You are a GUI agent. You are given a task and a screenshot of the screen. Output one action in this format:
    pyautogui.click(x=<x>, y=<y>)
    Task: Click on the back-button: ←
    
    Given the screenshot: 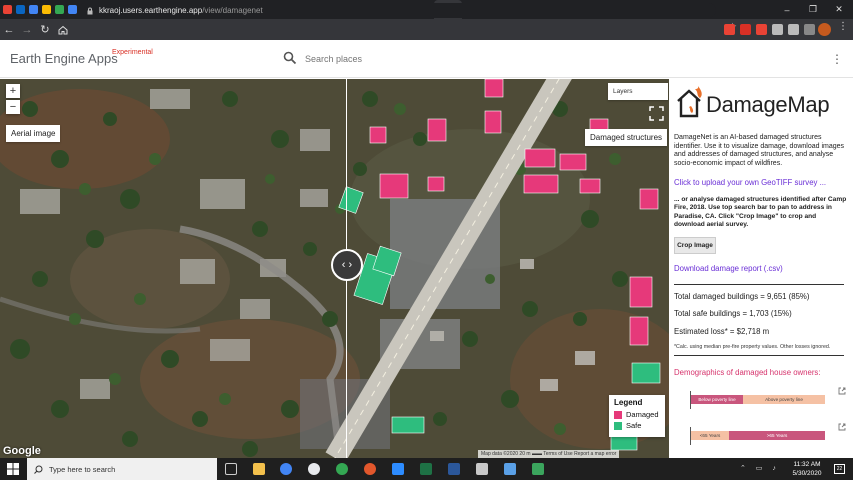 What is the action you would take?
    pyautogui.click(x=9, y=29)
    